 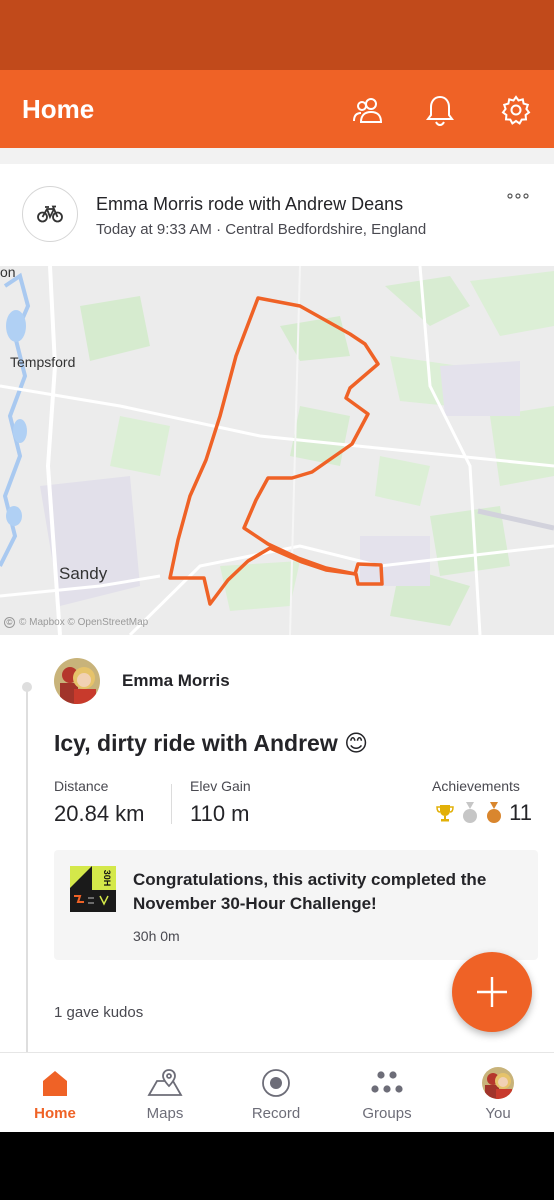 I want to click on tab-maps: Maps, so click(x=165, y=1093).